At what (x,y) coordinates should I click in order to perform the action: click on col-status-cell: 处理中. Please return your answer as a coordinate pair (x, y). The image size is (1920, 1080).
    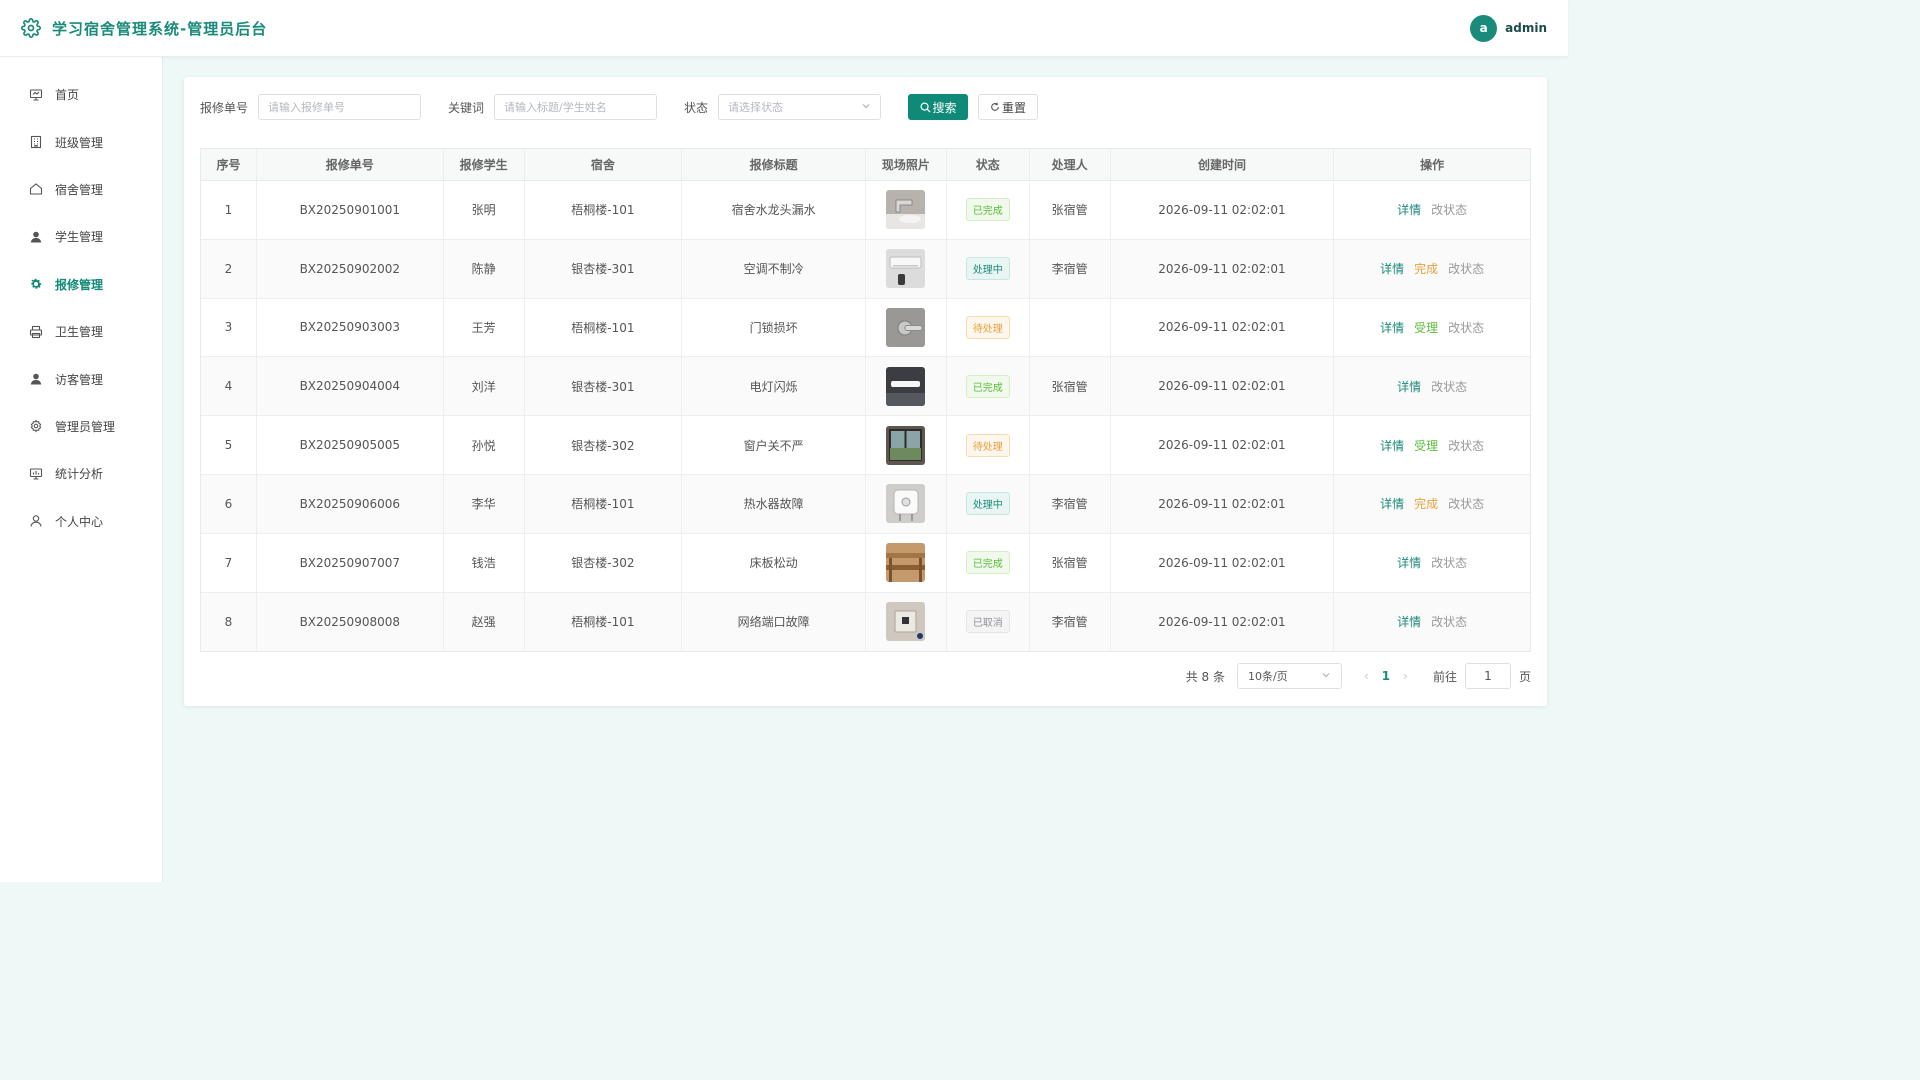
    Looking at the image, I should click on (988, 503).